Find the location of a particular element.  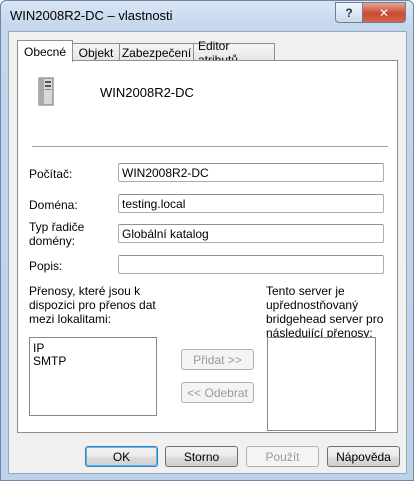

preferred-transports-label-line3: bridgehead server pro is located at coordinates (325, 319).